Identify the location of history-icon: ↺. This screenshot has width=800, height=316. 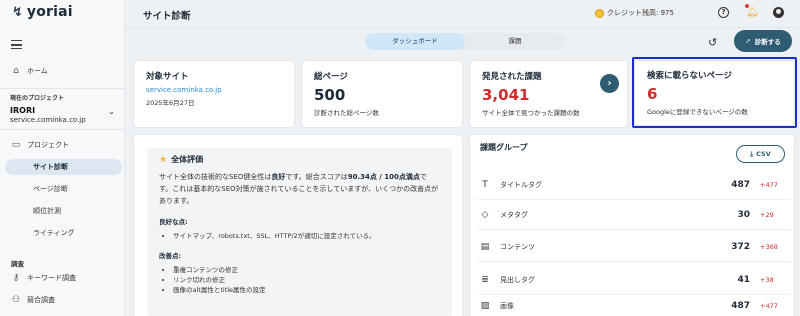
(712, 42).